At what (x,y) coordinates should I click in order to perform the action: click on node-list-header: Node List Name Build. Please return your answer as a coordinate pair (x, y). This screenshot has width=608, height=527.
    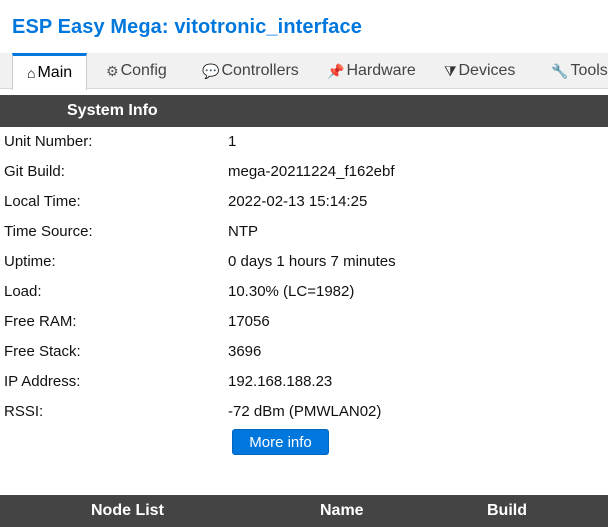
    Looking at the image, I should click on (304, 511).